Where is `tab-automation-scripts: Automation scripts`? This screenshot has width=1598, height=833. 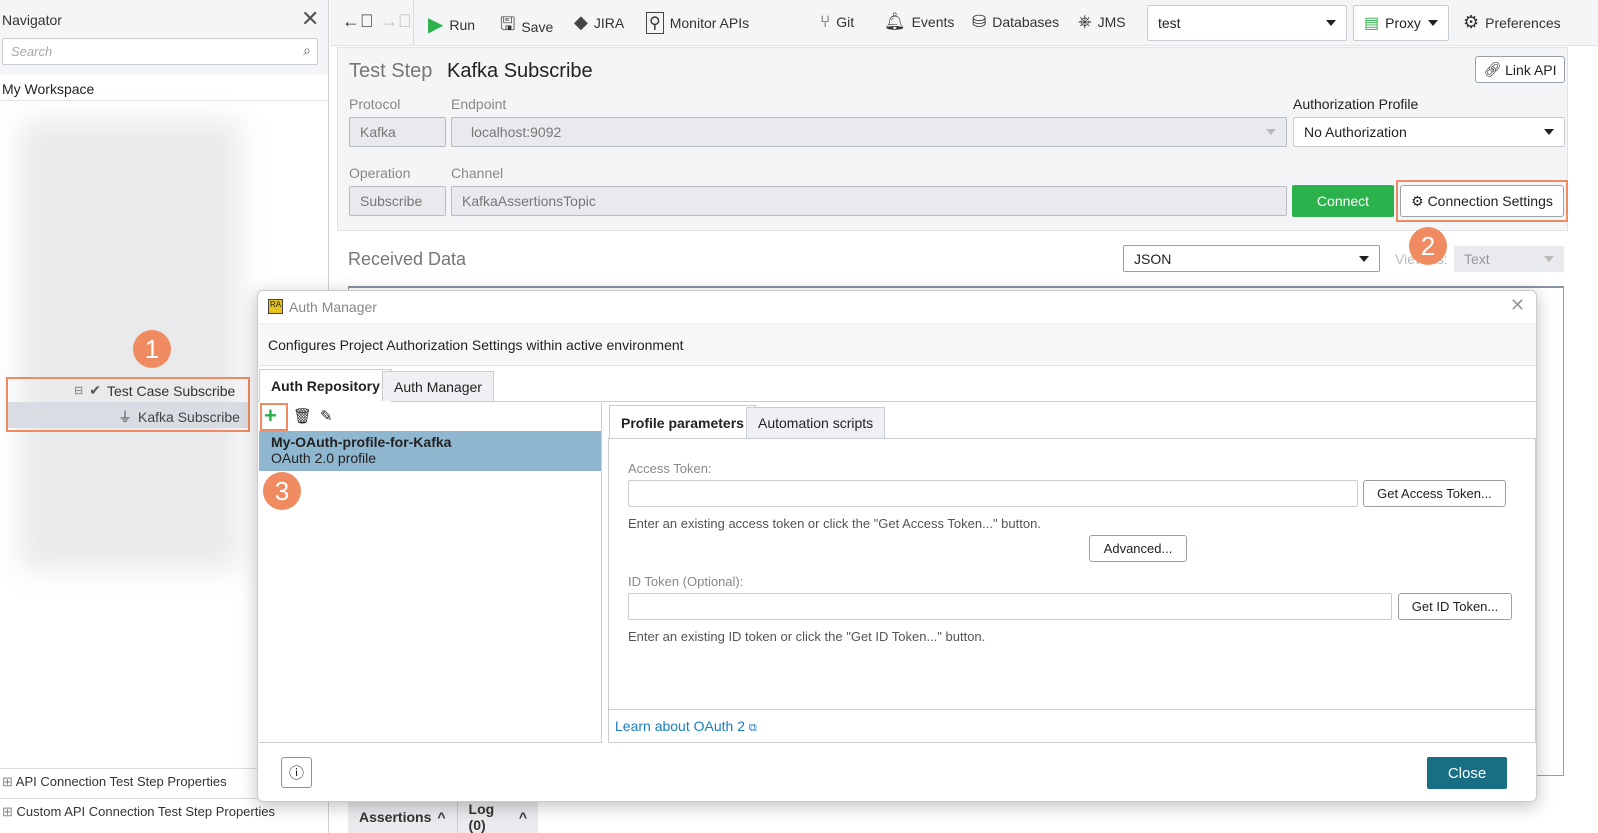
tab-automation-scripts: Automation scripts is located at coordinates (816, 422).